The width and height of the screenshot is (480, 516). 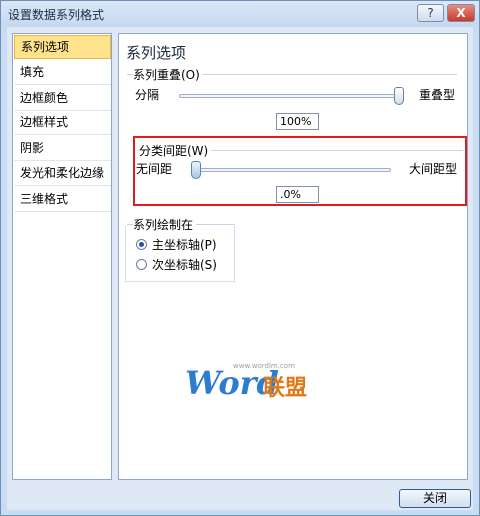 I want to click on gap-legend: 分类间距(W), so click(x=175, y=150).